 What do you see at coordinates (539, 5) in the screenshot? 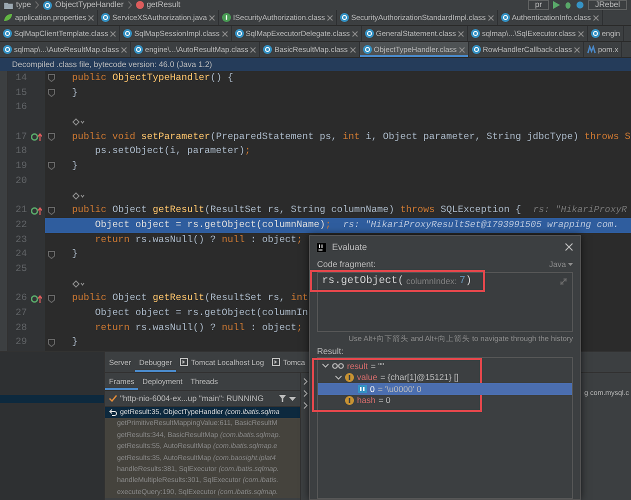
I see `run-config-dropdown: pr` at bounding box center [539, 5].